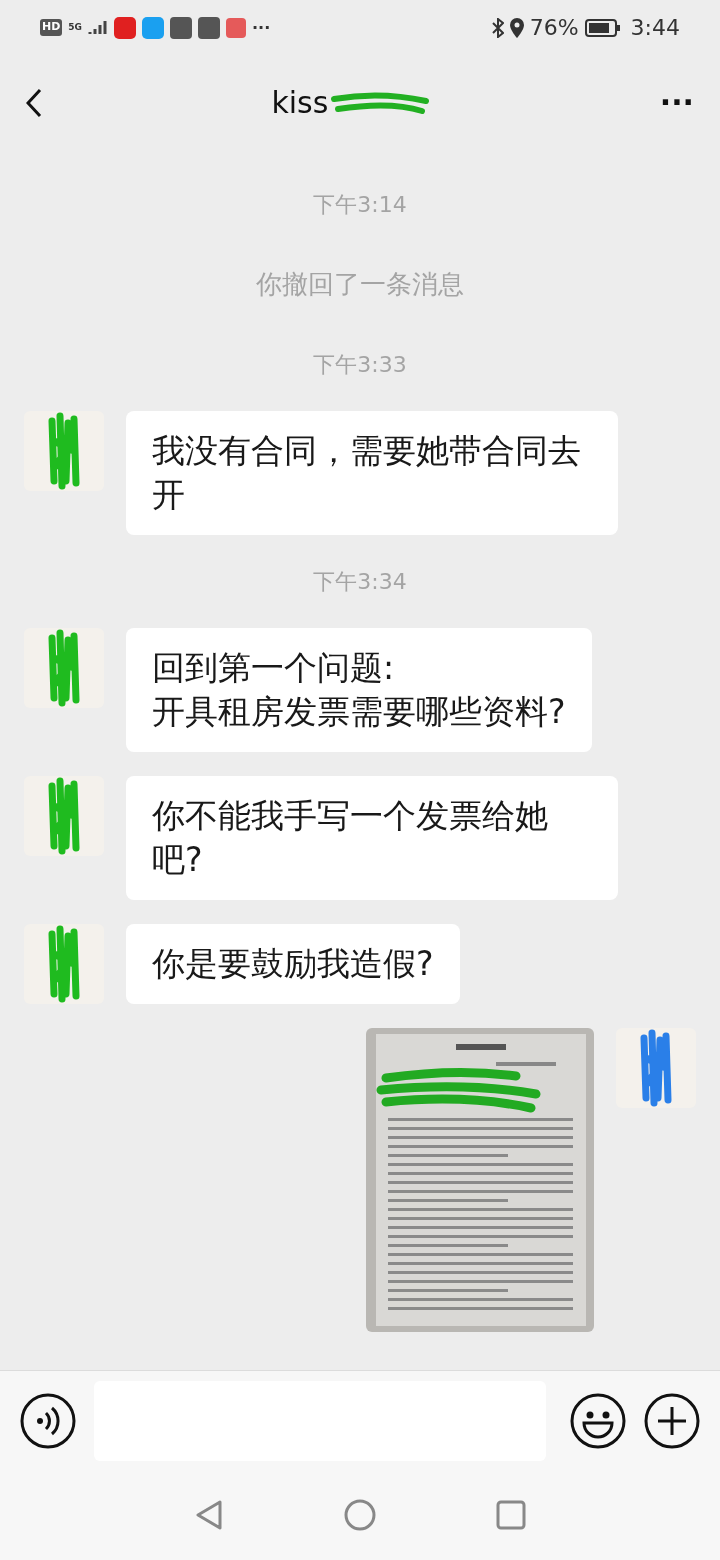 This screenshot has width=720, height=1560. What do you see at coordinates (511, 1515) in the screenshot?
I see `recents-nav-icon` at bounding box center [511, 1515].